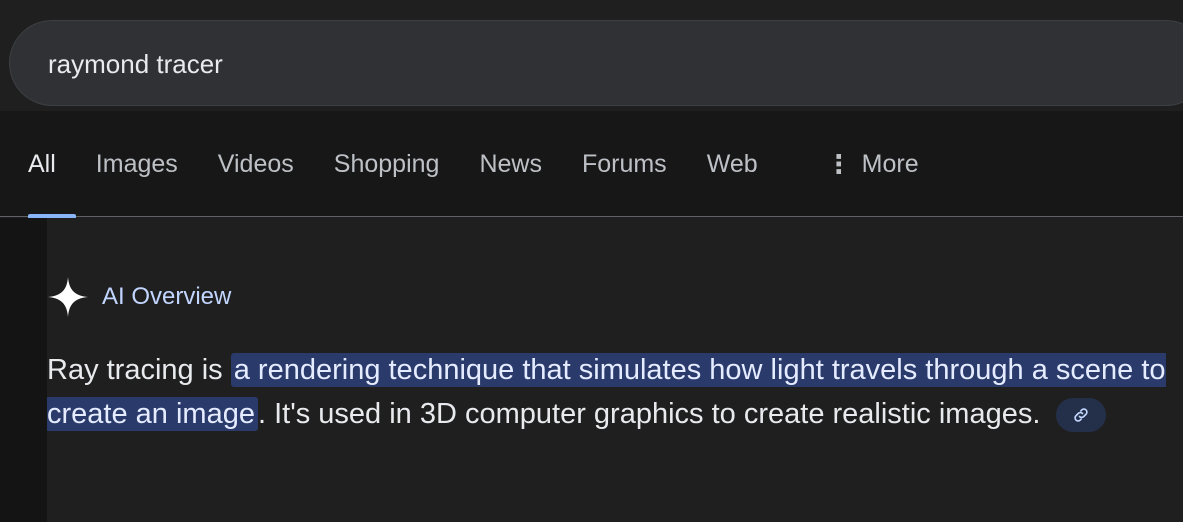 The width and height of the screenshot is (1183, 522). What do you see at coordinates (42, 163) in the screenshot?
I see `tab-label: All` at bounding box center [42, 163].